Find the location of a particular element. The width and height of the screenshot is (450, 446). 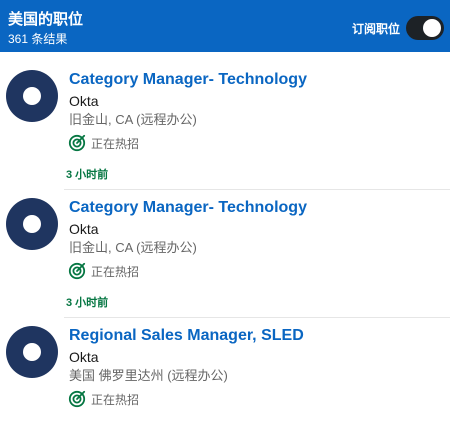

job-alert-control: 订阅职位 is located at coordinates (398, 28).